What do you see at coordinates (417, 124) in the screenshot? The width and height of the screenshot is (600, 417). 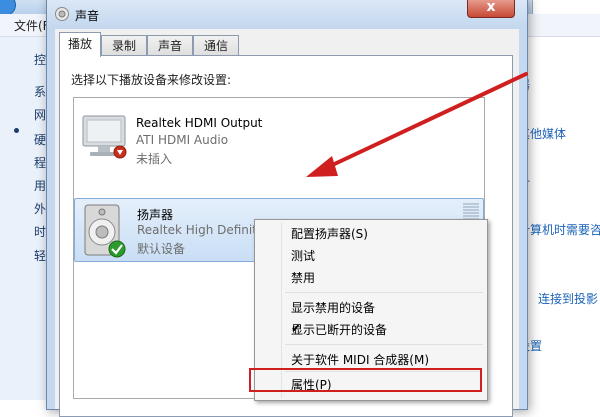 I see `annotation-arrow-icon` at bounding box center [417, 124].